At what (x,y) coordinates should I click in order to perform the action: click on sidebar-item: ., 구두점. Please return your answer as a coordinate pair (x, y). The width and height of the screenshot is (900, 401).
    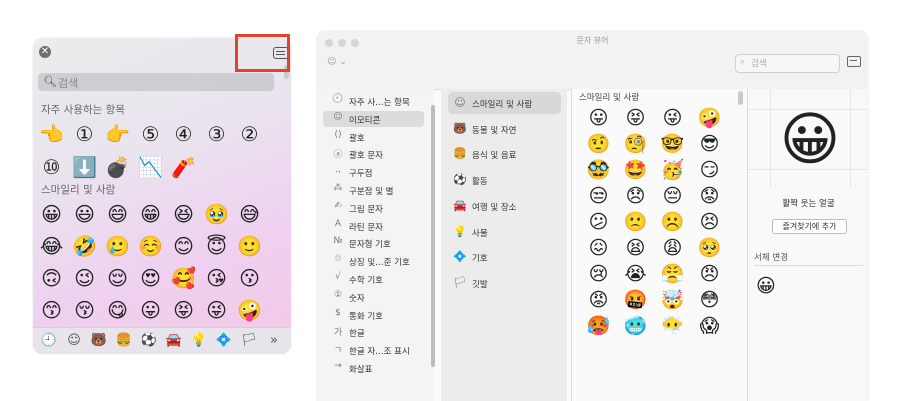
    Looking at the image, I should click on (375, 172).